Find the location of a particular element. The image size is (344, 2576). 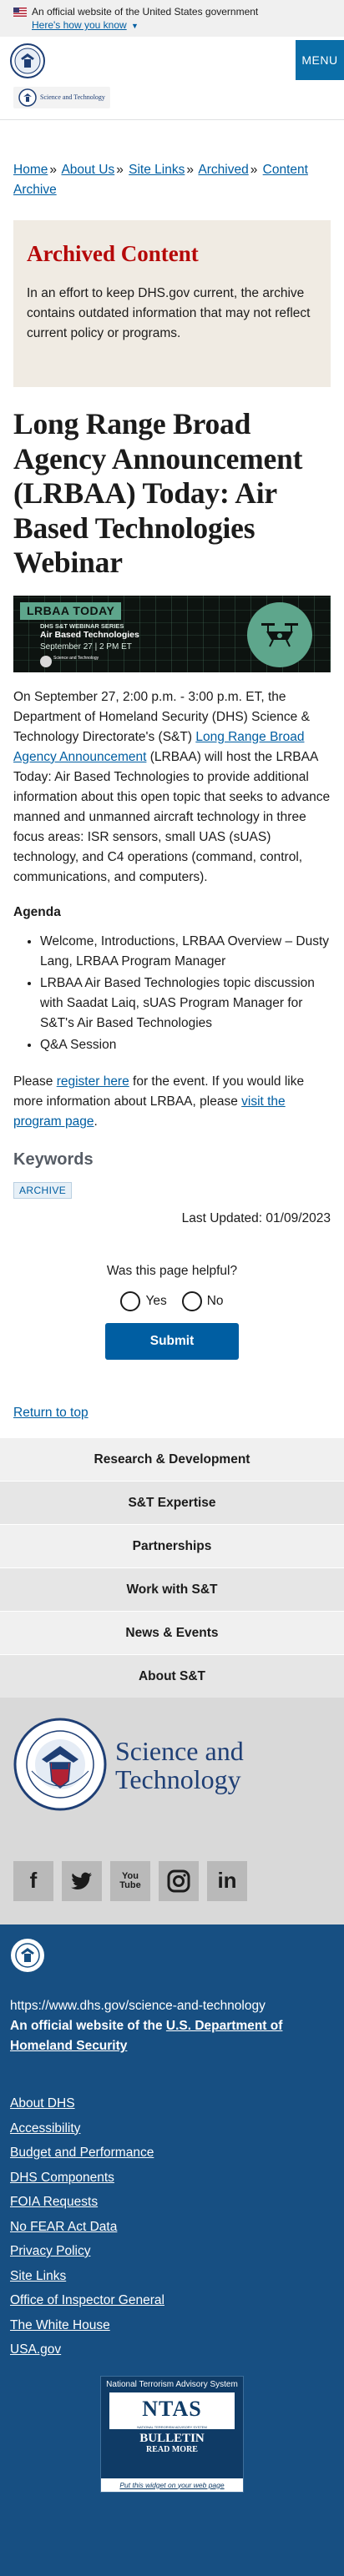

twitter-icon is located at coordinates (82, 1880).